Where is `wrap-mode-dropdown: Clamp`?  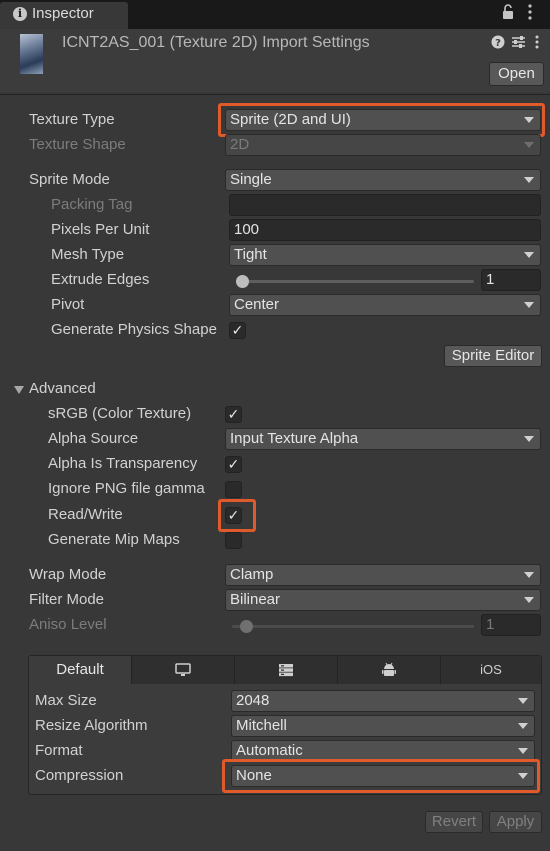 wrap-mode-dropdown: Clamp is located at coordinates (383, 575).